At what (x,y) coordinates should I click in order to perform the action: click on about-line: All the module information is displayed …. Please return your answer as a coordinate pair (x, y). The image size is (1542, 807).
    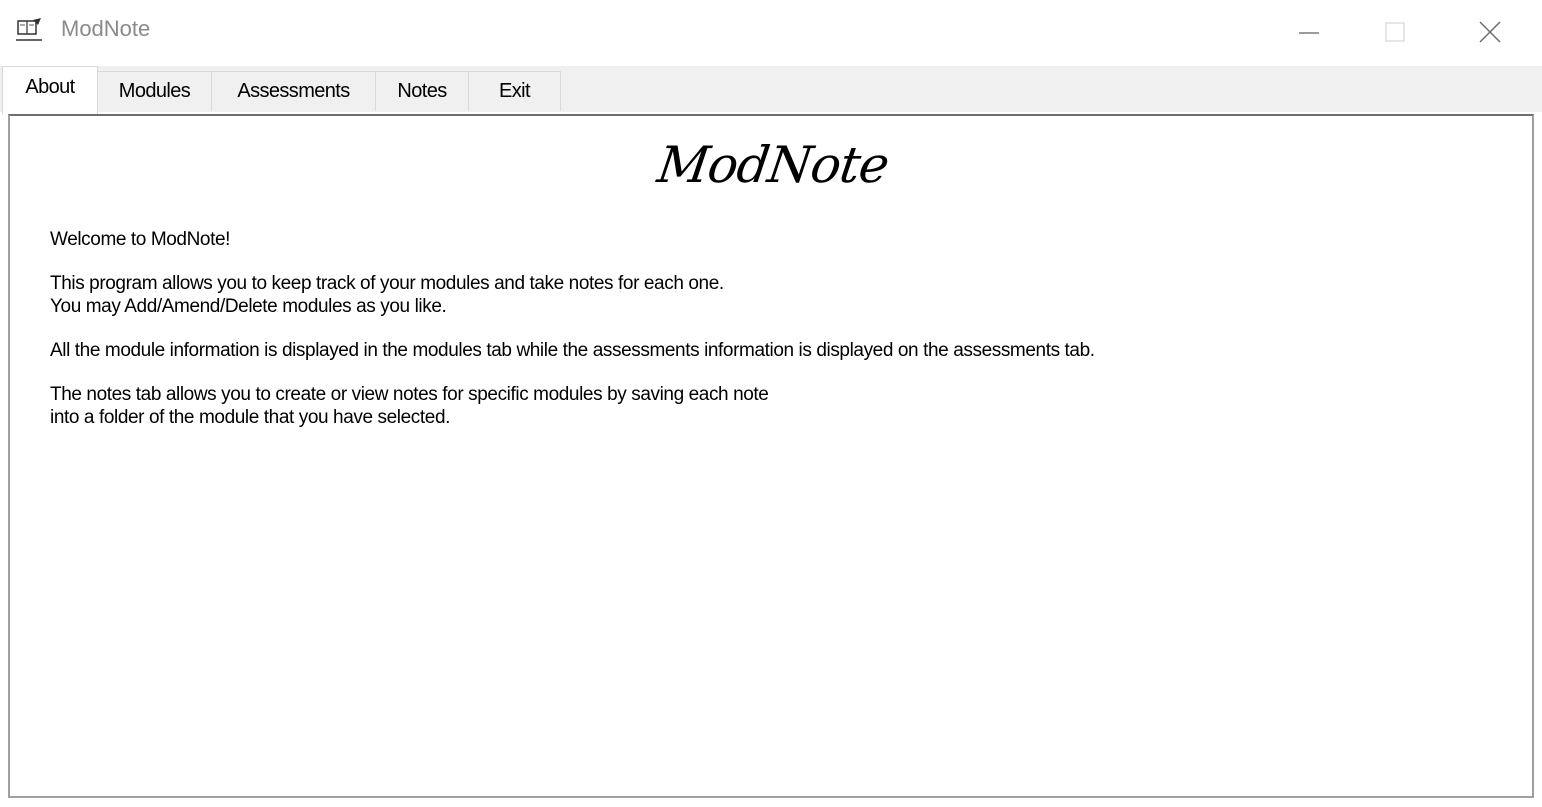
    Looking at the image, I should click on (572, 350).